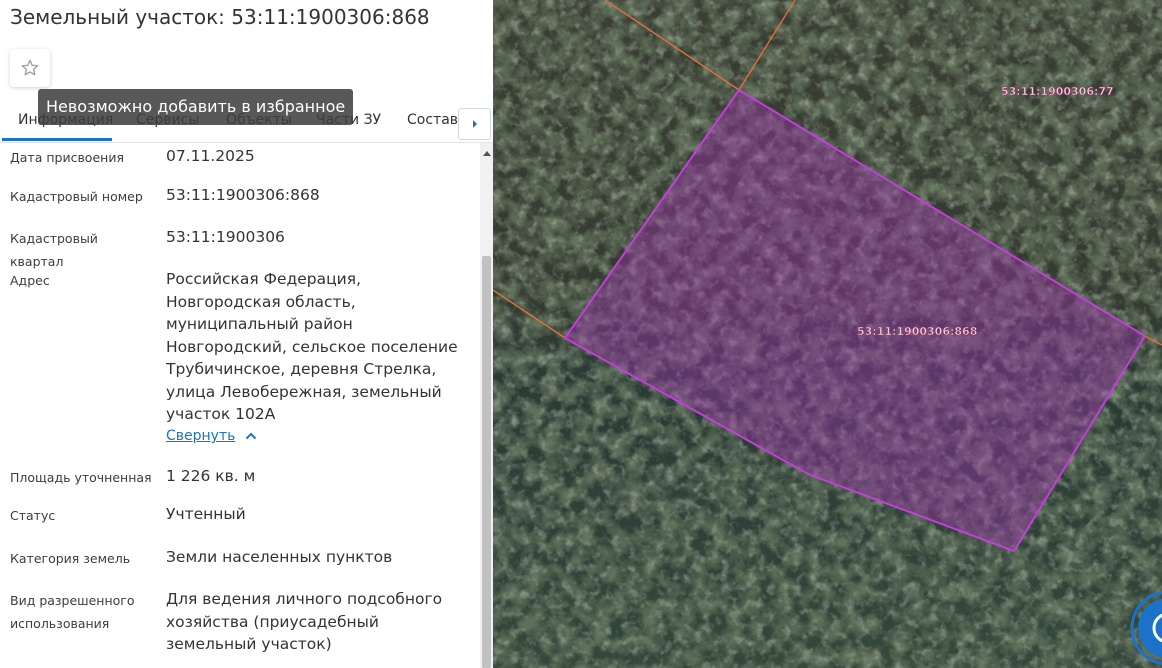  Describe the element at coordinates (432, 120) in the screenshot. I see `tab-composition: Состав` at that location.